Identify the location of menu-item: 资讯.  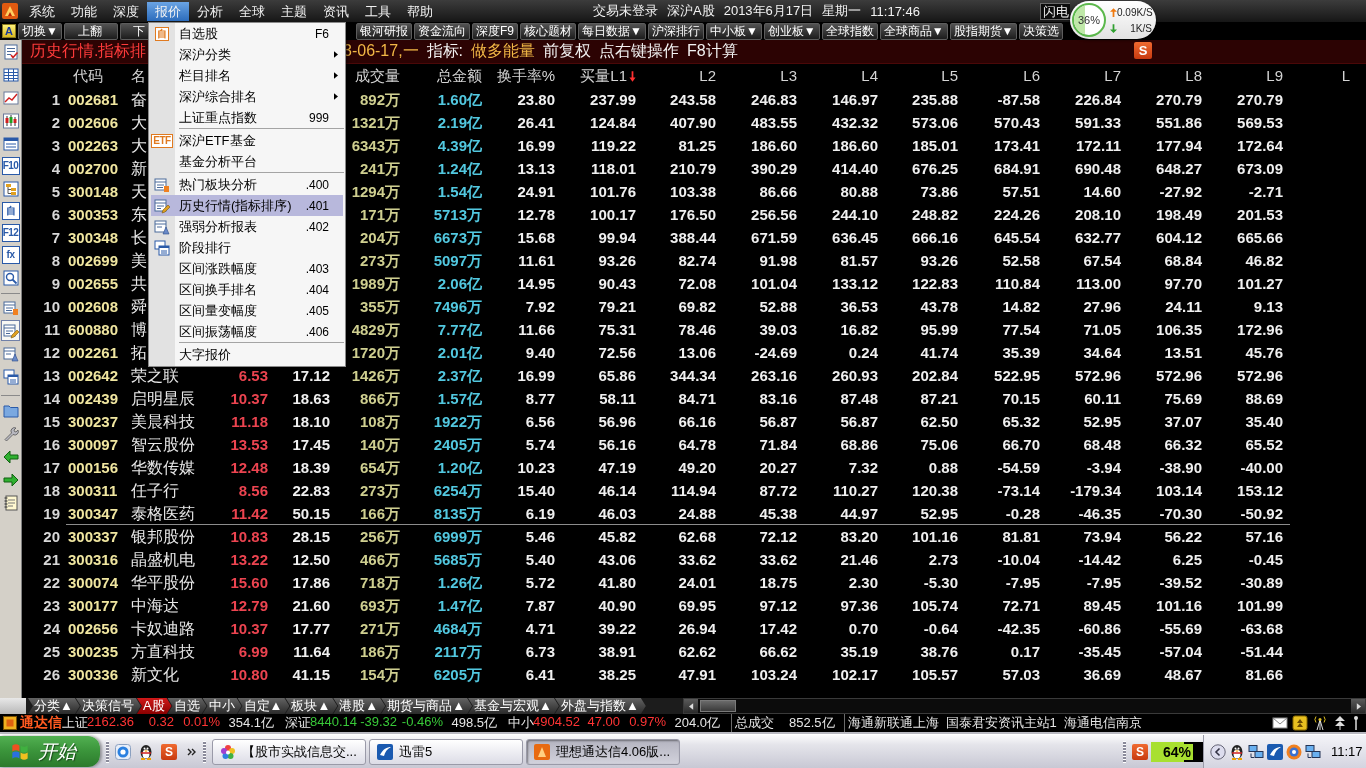
(336, 11).